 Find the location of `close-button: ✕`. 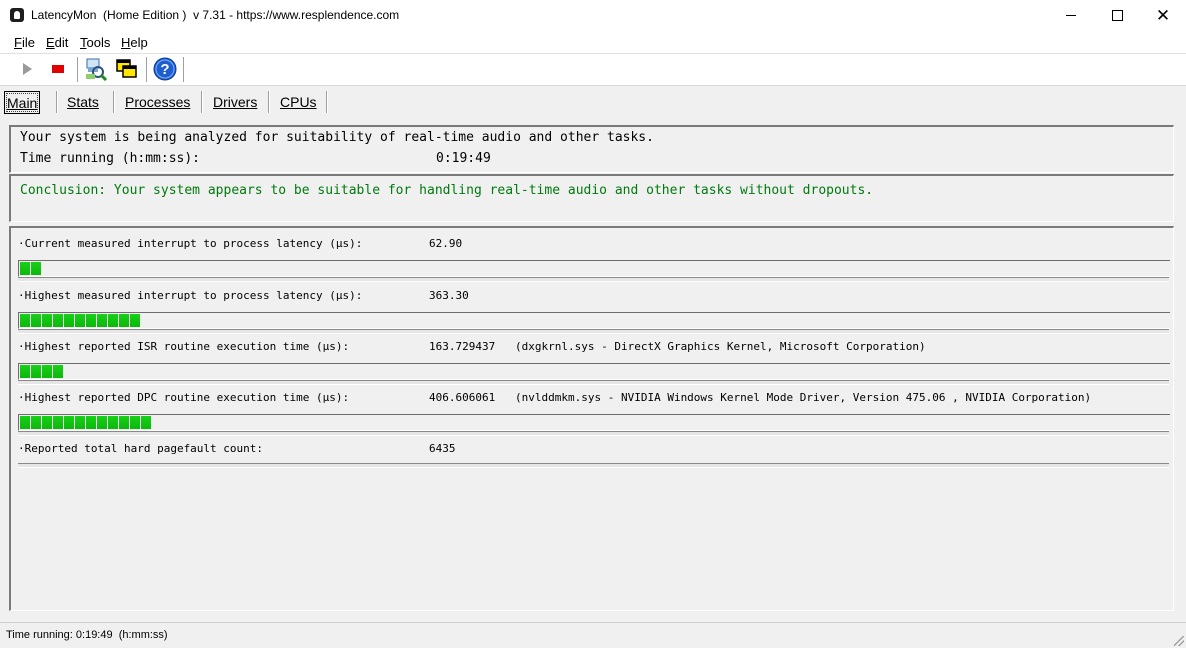

close-button: ✕ is located at coordinates (1163, 15).